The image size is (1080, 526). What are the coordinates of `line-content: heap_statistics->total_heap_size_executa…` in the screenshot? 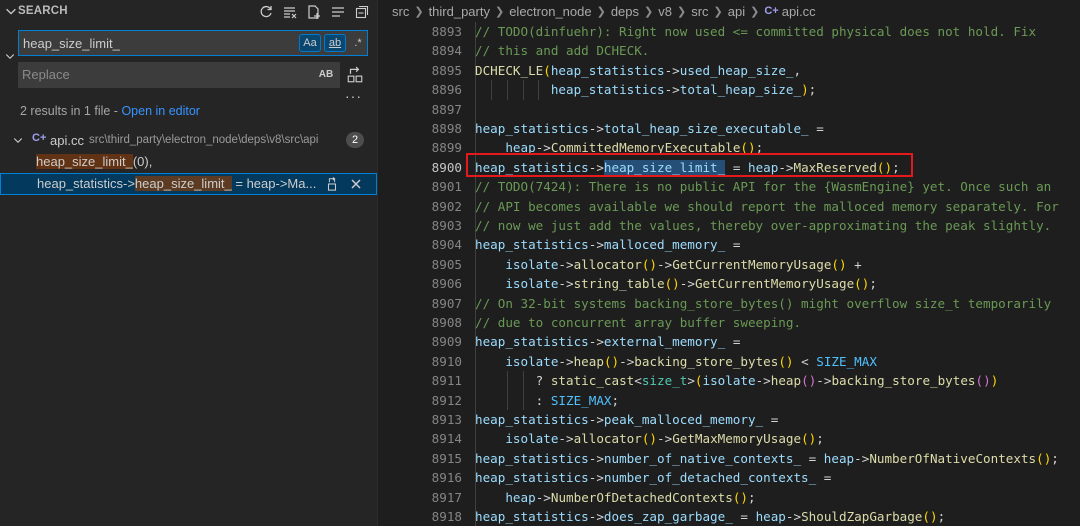 It's located at (649, 128).